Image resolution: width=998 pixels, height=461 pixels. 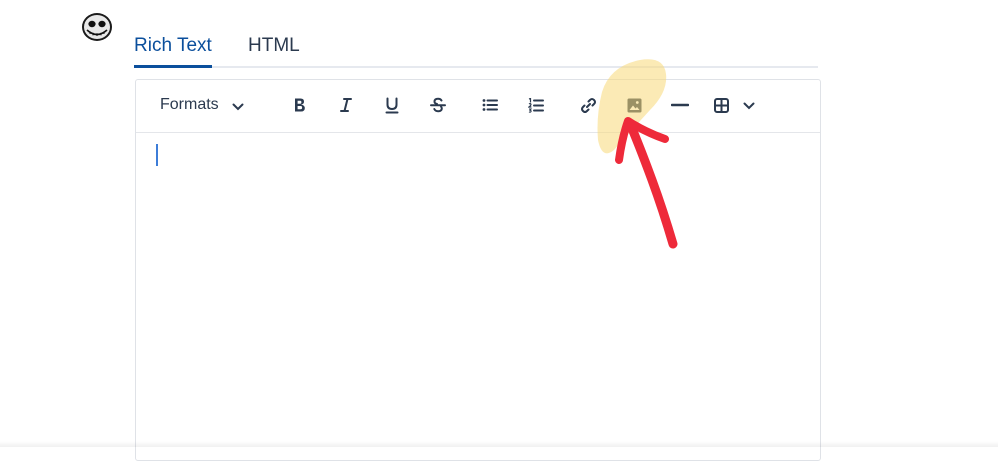 I want to click on italic-icon, so click(x=346, y=105).